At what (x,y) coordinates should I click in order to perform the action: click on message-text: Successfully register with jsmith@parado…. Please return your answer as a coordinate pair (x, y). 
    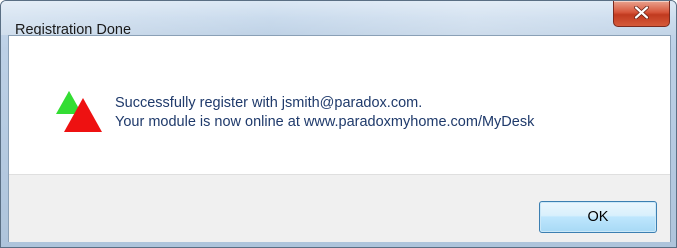
    Looking at the image, I should click on (324, 113).